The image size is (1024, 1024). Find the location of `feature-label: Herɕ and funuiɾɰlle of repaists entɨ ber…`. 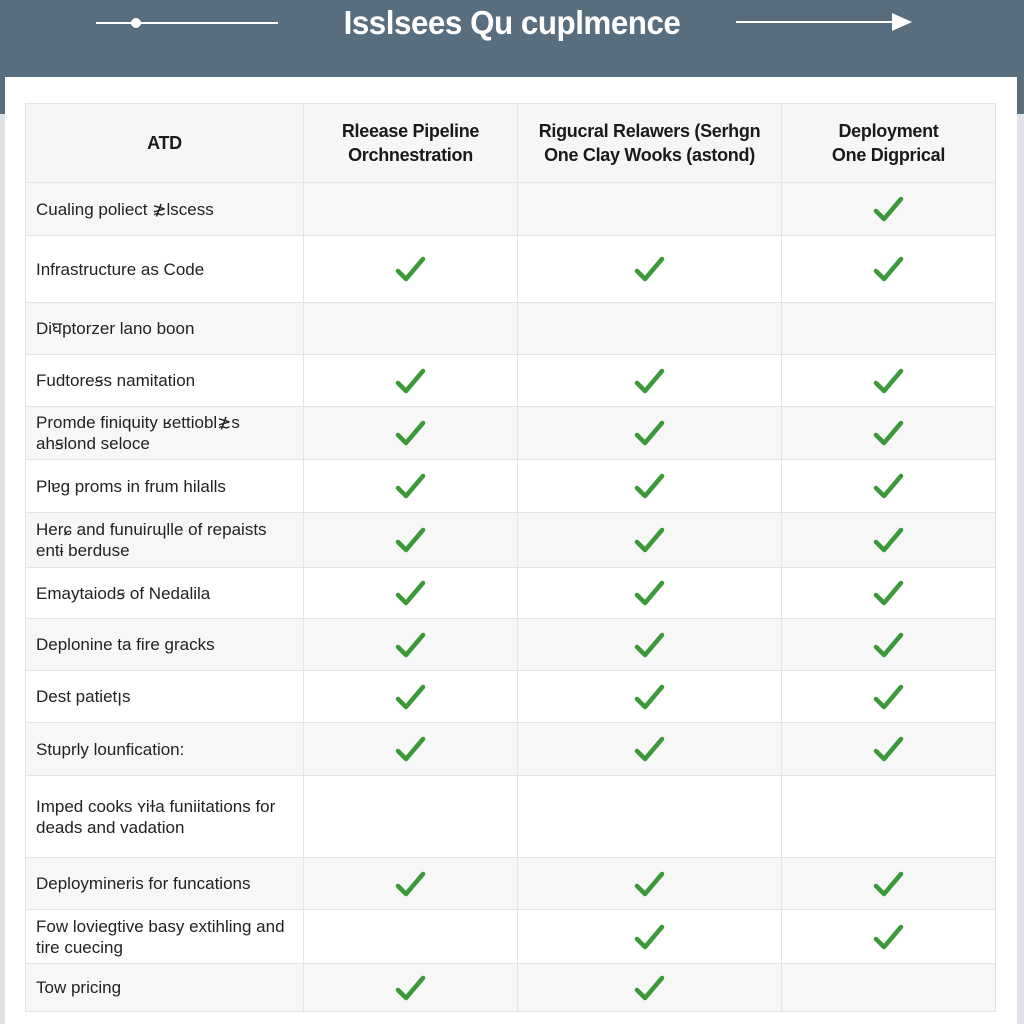

feature-label: Herɕ and funuiɾɰlle of repaists entɨ ber… is located at coordinates (164, 540).